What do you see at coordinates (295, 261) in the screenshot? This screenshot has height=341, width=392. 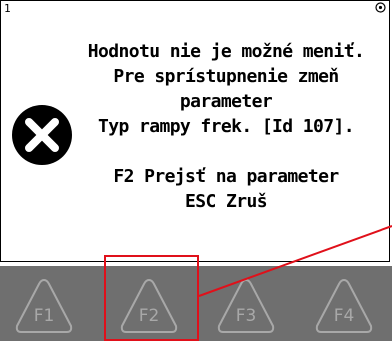 I see `callout-line` at bounding box center [295, 261].